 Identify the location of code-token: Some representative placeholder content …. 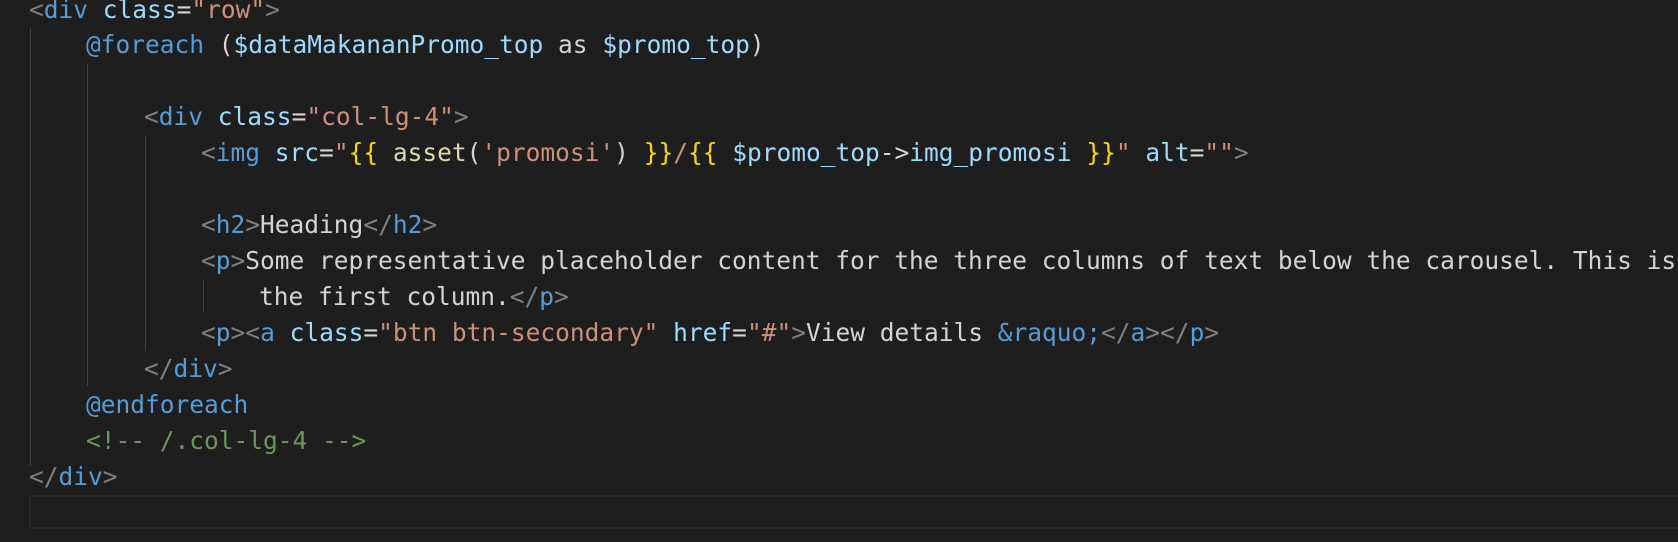
(961, 260).